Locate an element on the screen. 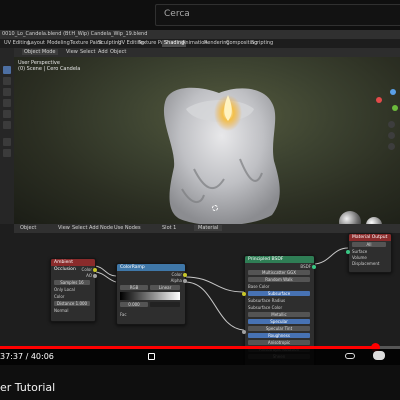 Image resolution: width=400 pixels, height=400 pixels. node-title: ColorRamp is located at coordinates (151, 267).